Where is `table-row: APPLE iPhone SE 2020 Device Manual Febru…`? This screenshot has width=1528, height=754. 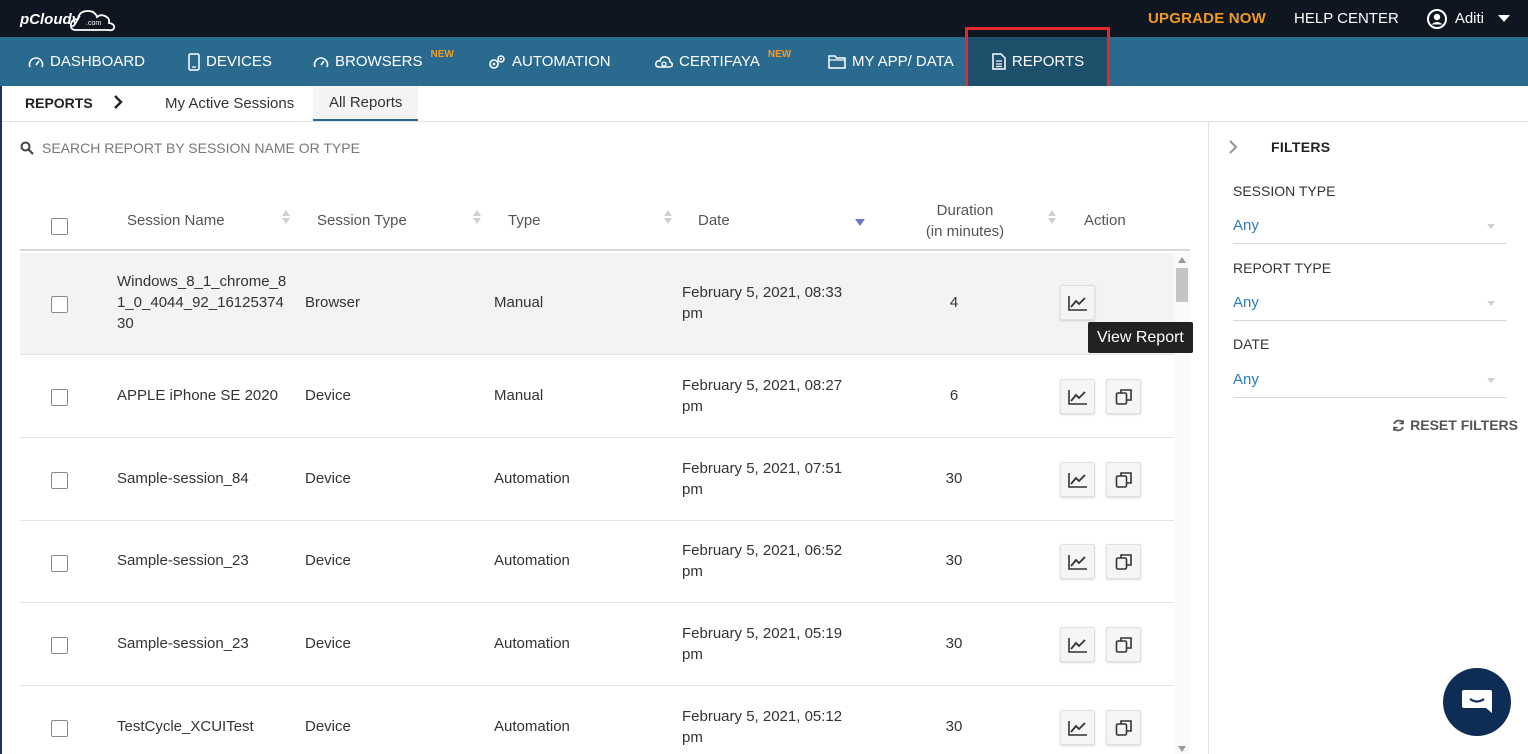 table-row: APPLE iPhone SE 2020 Device Manual Febru… is located at coordinates (597, 396).